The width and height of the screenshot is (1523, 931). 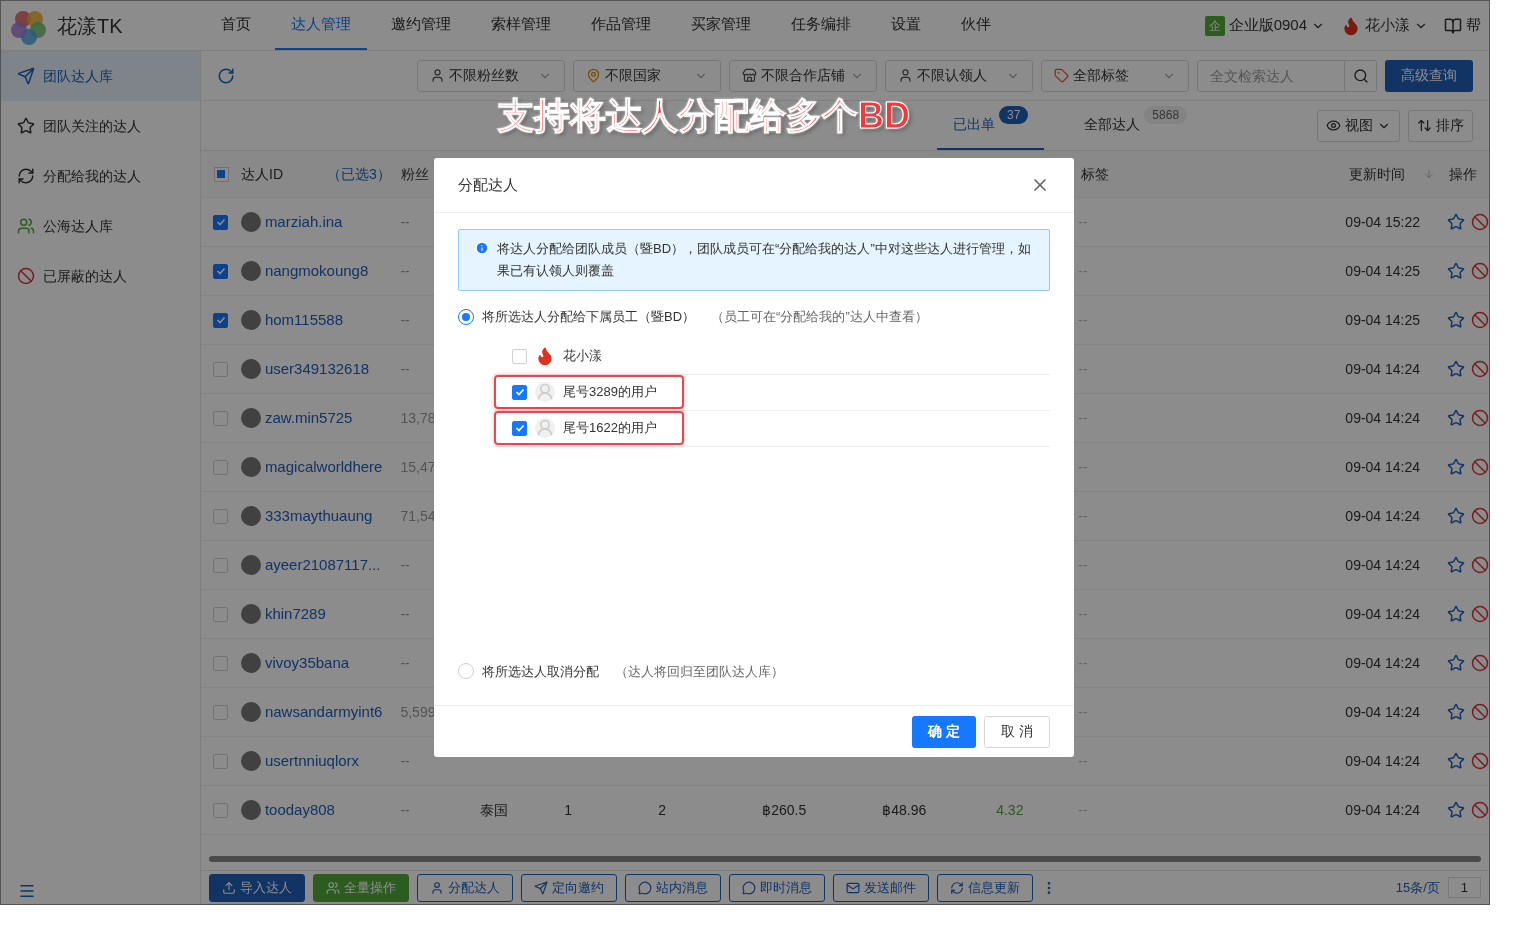 I want to click on person-icon, so click(x=905, y=75).